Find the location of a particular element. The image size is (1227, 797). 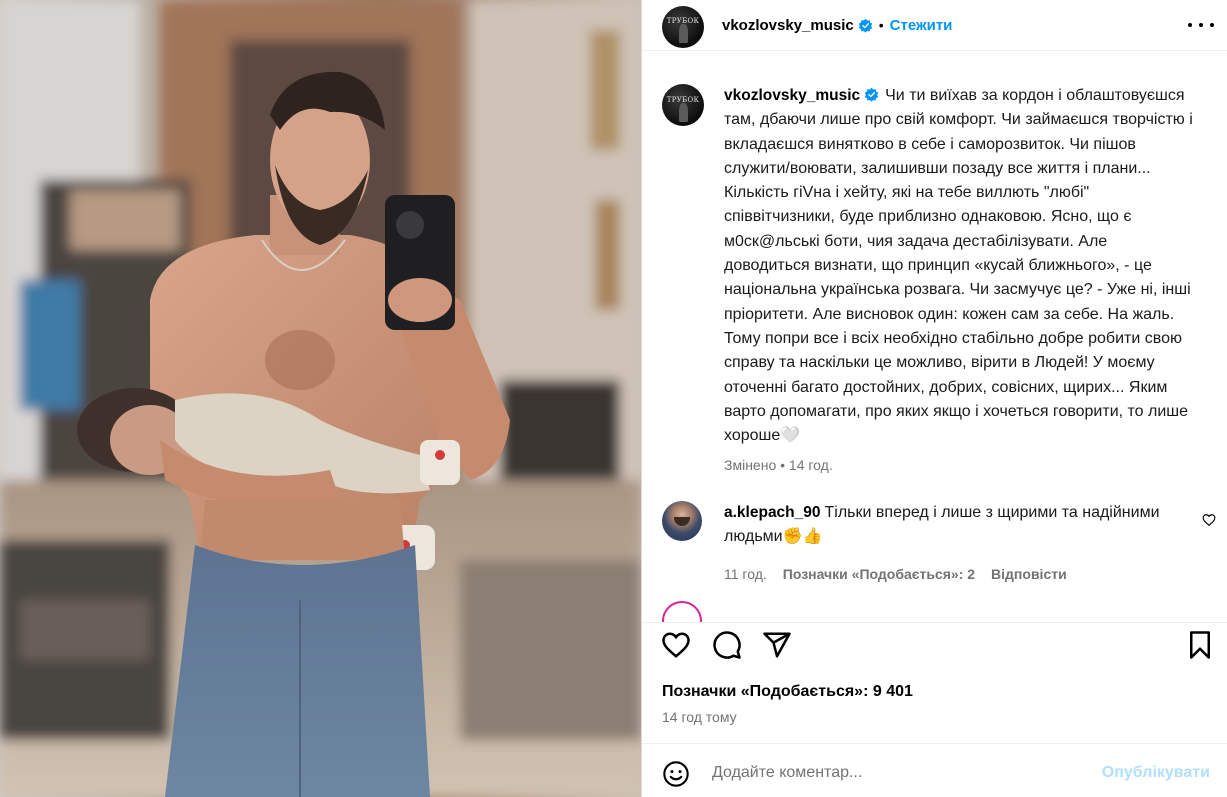

add-comment-bar: Опублікувати is located at coordinates (934, 770).